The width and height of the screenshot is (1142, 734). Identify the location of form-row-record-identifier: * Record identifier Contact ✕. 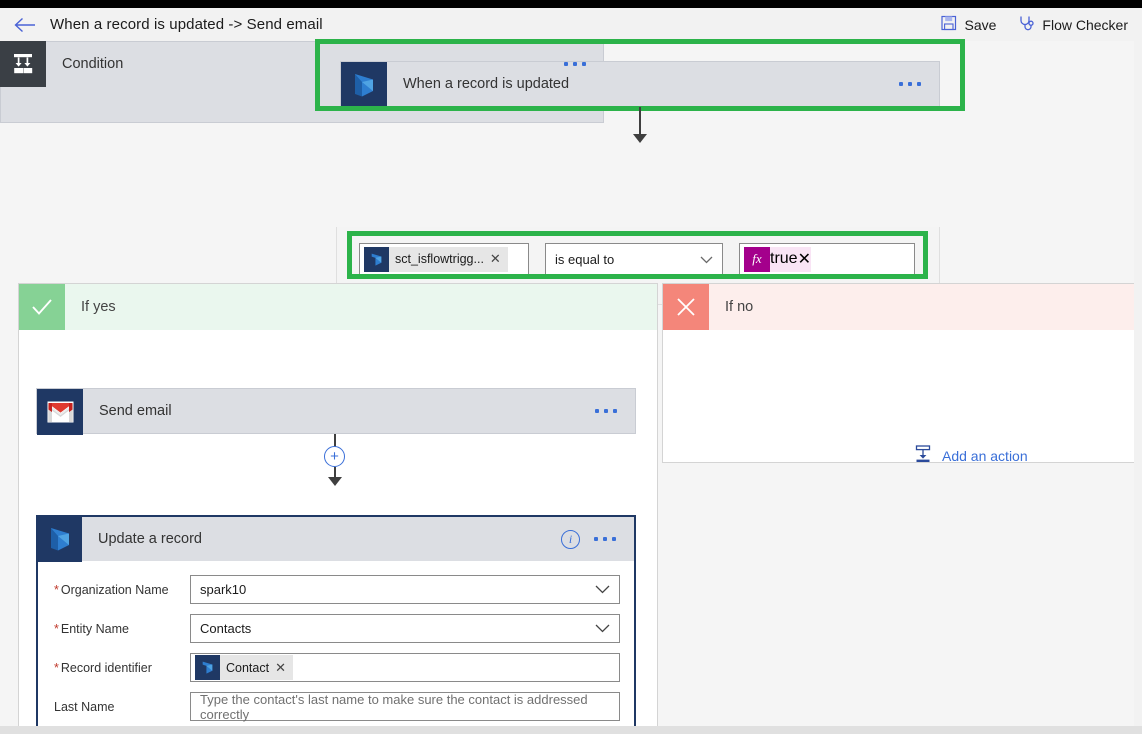
(336, 667).